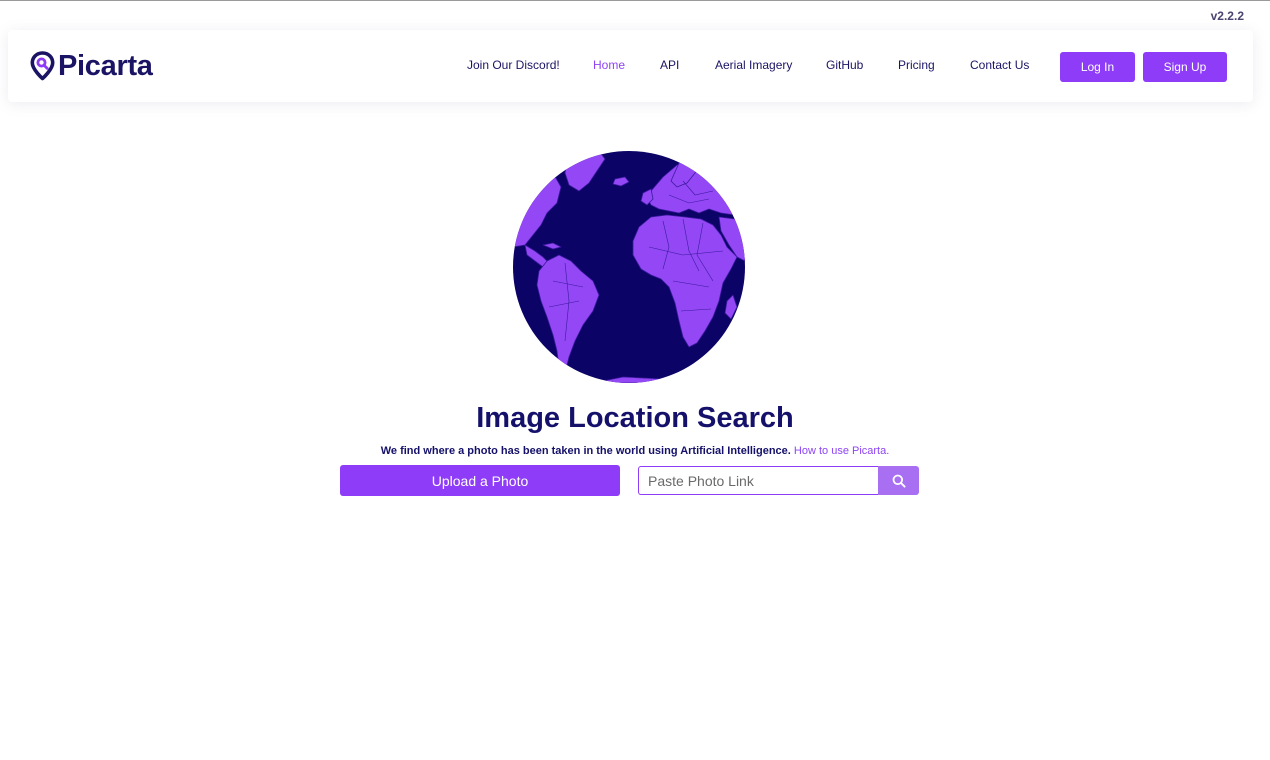 This screenshot has width=1270, height=760. I want to click on how-to-use-link: How to use Picarta., so click(841, 451).